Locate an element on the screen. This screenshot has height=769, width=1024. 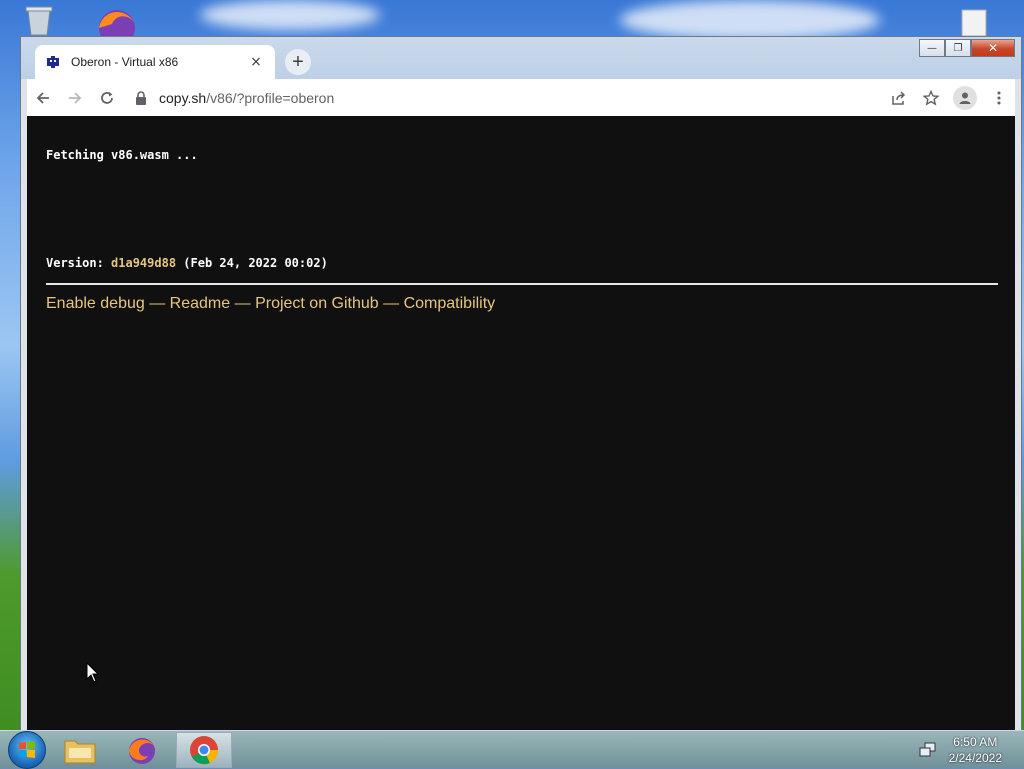
lock-icon is located at coordinates (142, 97).